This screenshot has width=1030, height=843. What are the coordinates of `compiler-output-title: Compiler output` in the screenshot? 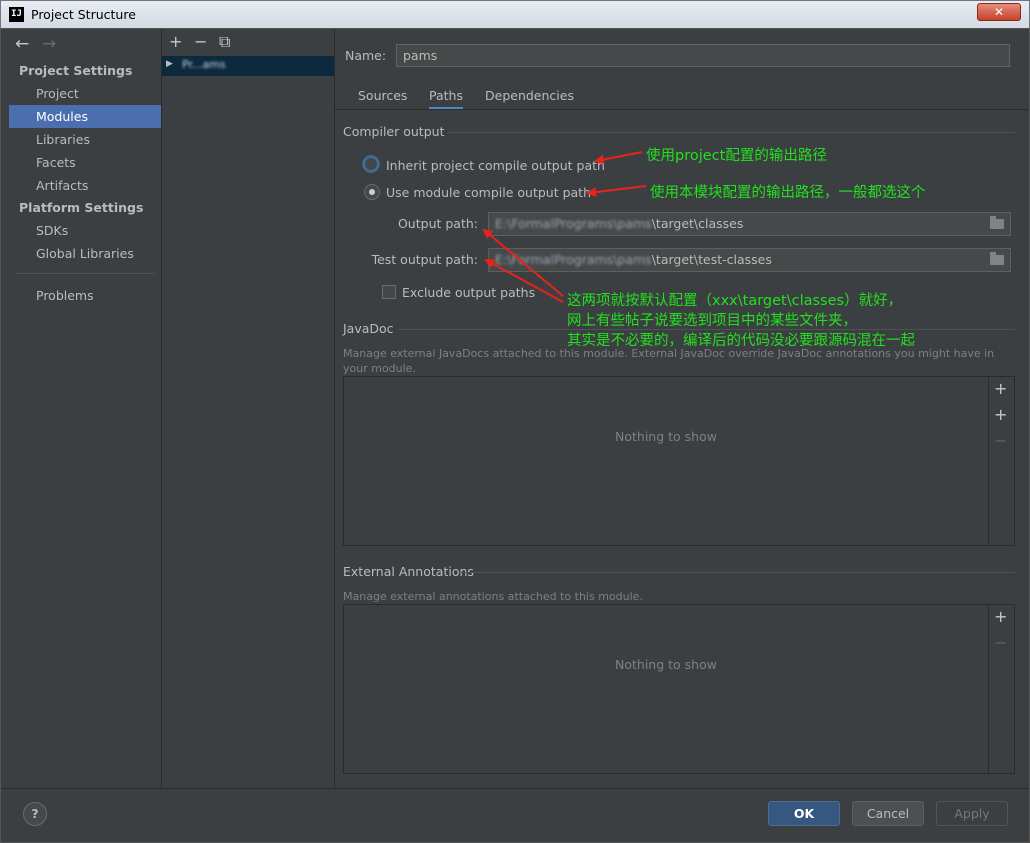 It's located at (394, 131).